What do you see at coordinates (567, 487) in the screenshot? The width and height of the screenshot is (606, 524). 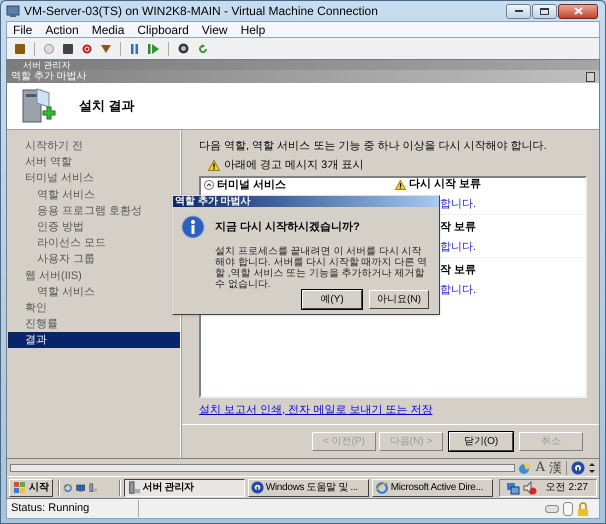 I see `clock: 오전 2:27` at bounding box center [567, 487].